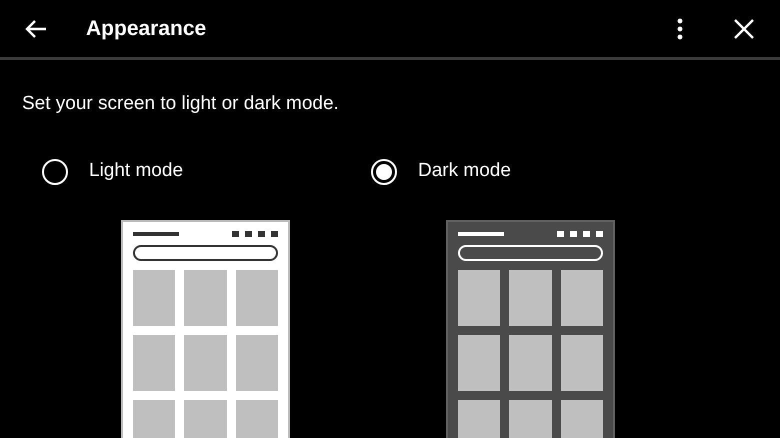  What do you see at coordinates (680, 29) in the screenshot?
I see `more-options-icon` at bounding box center [680, 29].